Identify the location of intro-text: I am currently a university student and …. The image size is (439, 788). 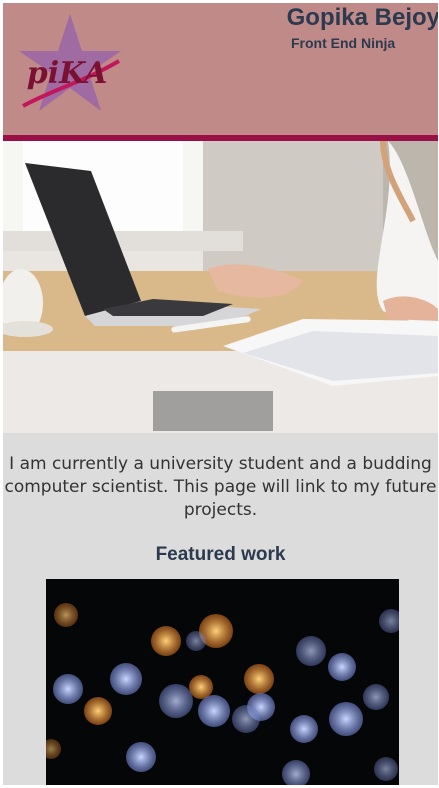
(220, 487).